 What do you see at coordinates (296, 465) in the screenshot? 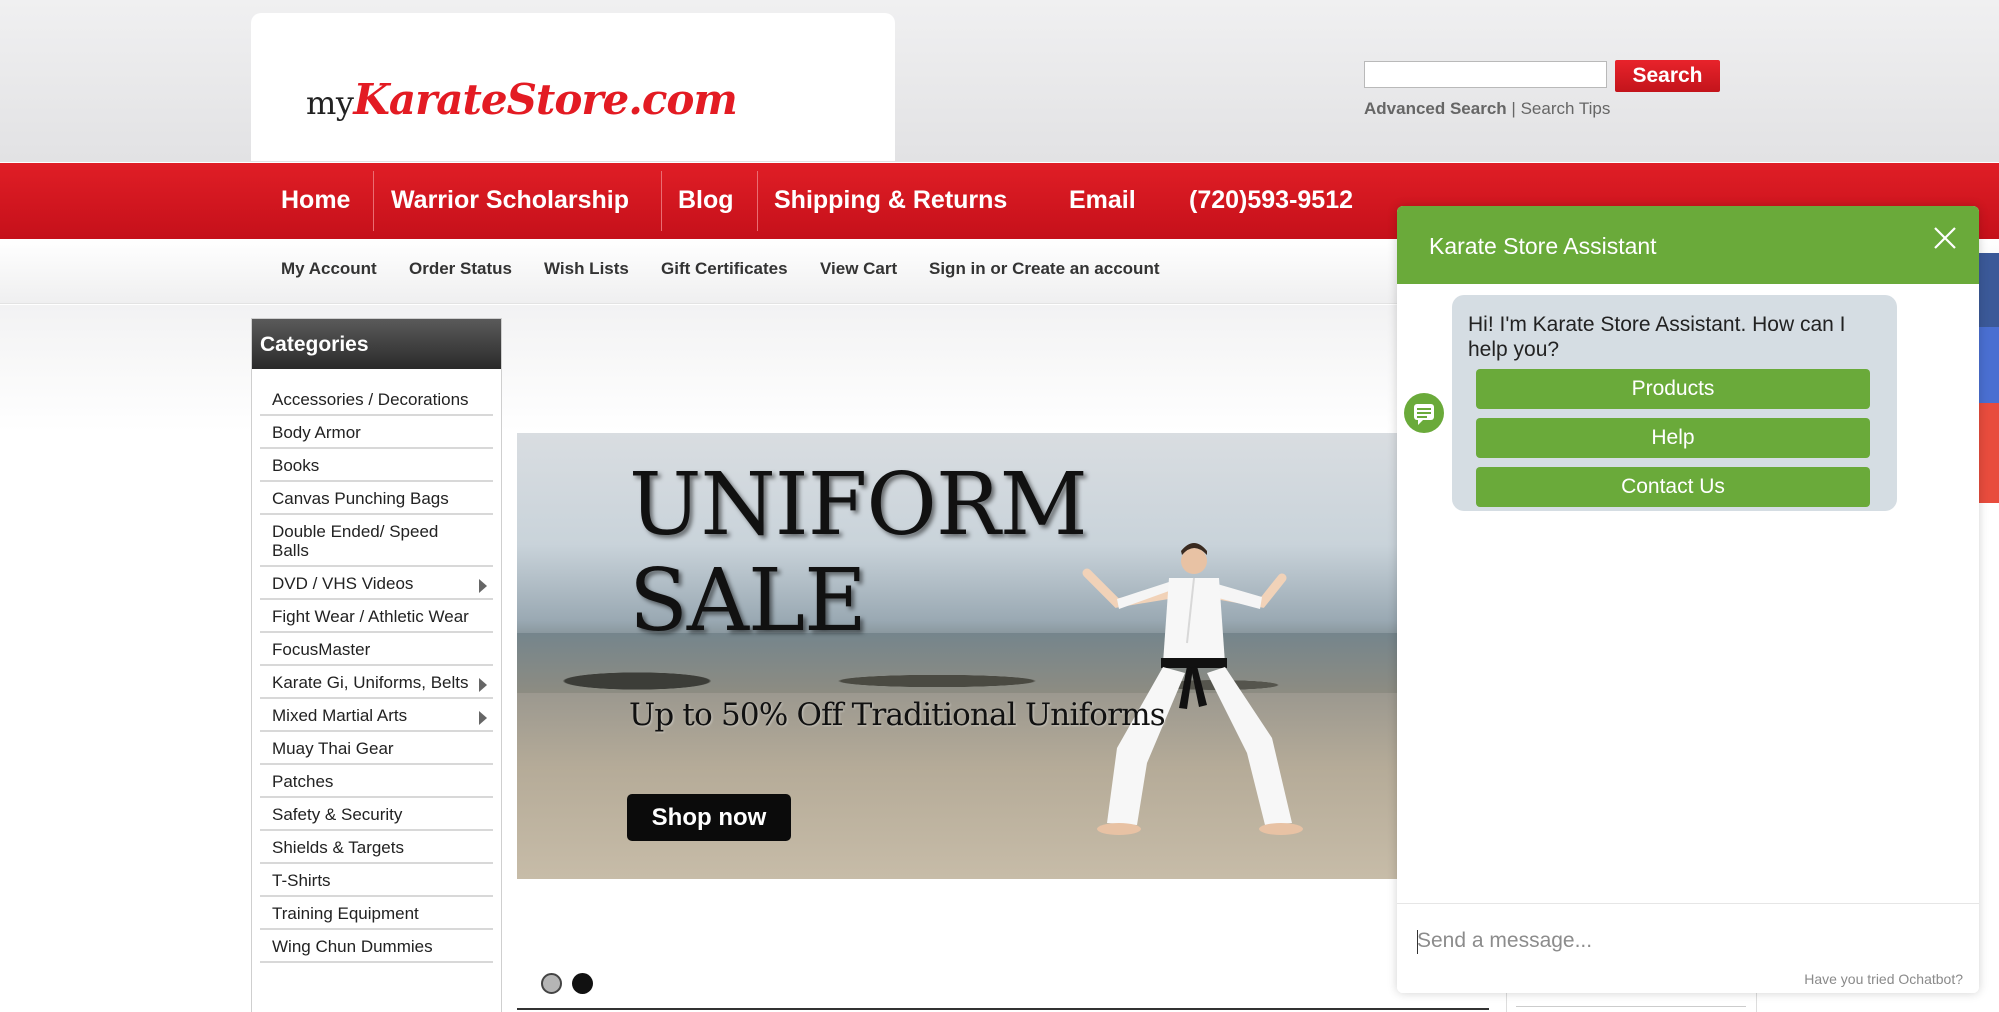
I see `category-label: Books` at bounding box center [296, 465].